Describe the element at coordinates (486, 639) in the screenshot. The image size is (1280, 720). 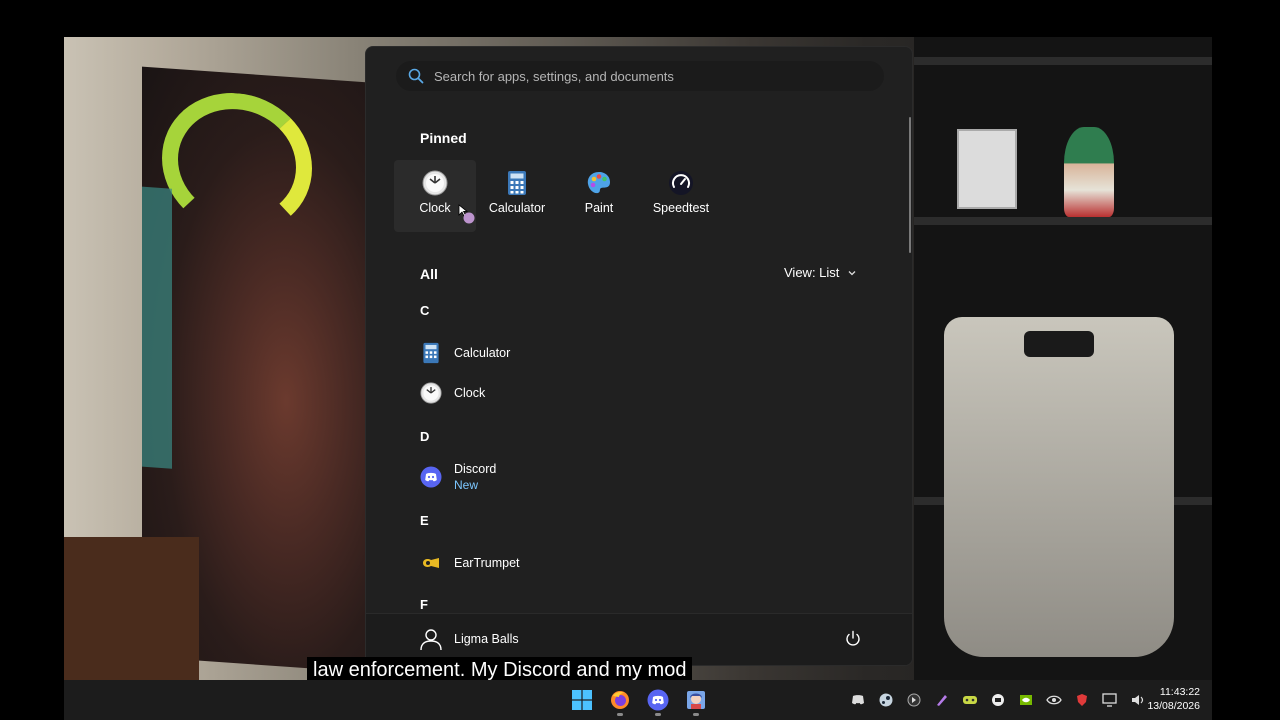
I see `user-name: Ligma Balls` at that location.